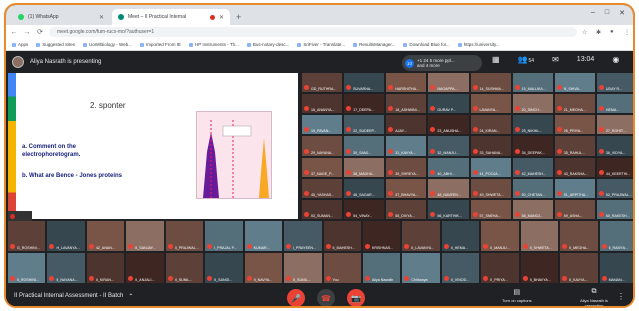  I want to click on bookmark-item: Suggested Sites, so click(55, 44).